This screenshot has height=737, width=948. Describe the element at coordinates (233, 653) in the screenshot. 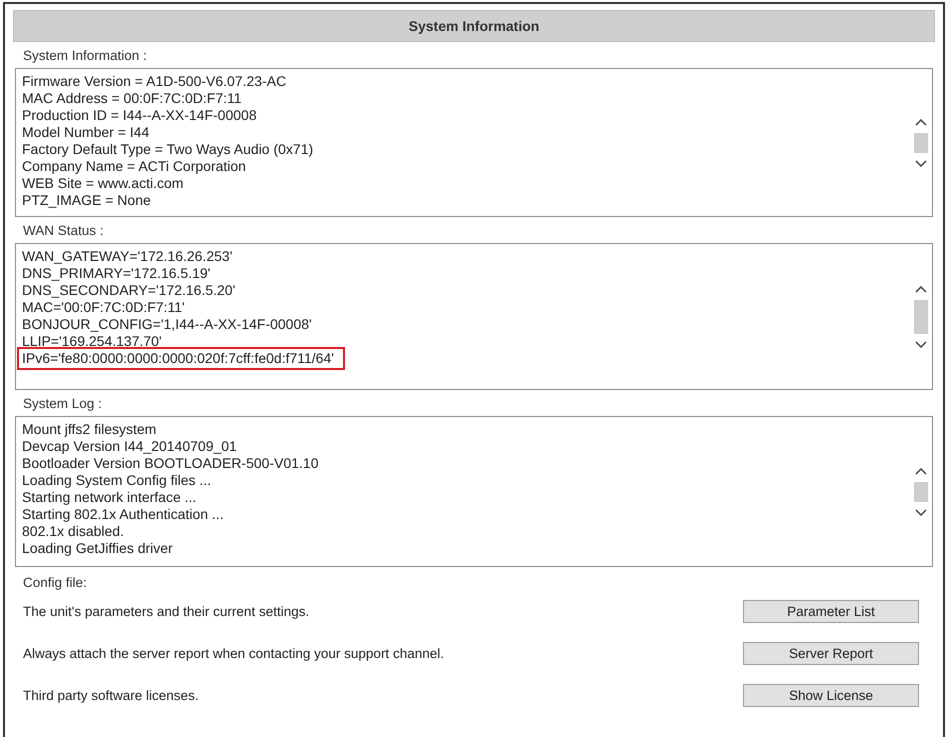

I see `config-description: Always attach the server report when contacting your support channel.` at that location.